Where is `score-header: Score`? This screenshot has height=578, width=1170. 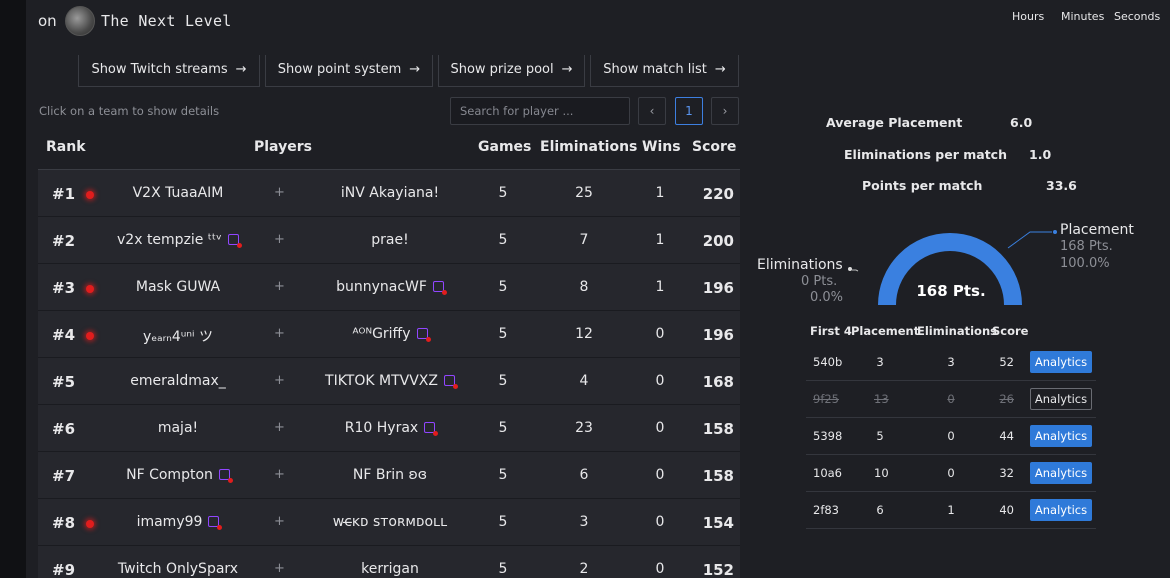 score-header: Score is located at coordinates (1010, 331).